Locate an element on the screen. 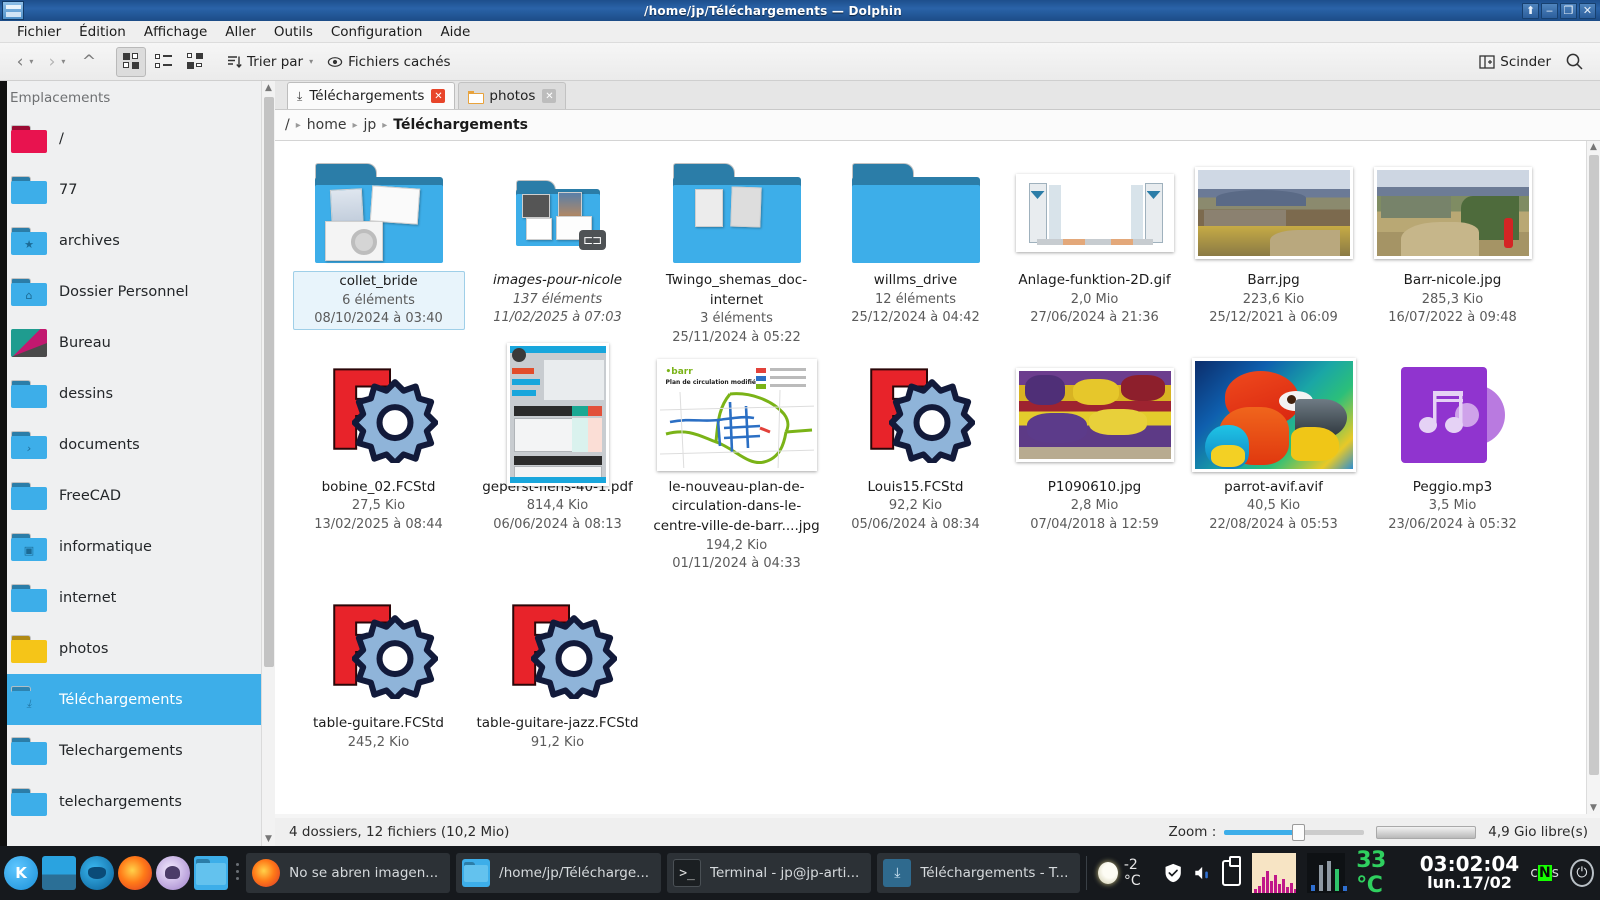 Image resolution: width=1600 pixels, height=900 pixels. view-icons-button is located at coordinates (131, 61).